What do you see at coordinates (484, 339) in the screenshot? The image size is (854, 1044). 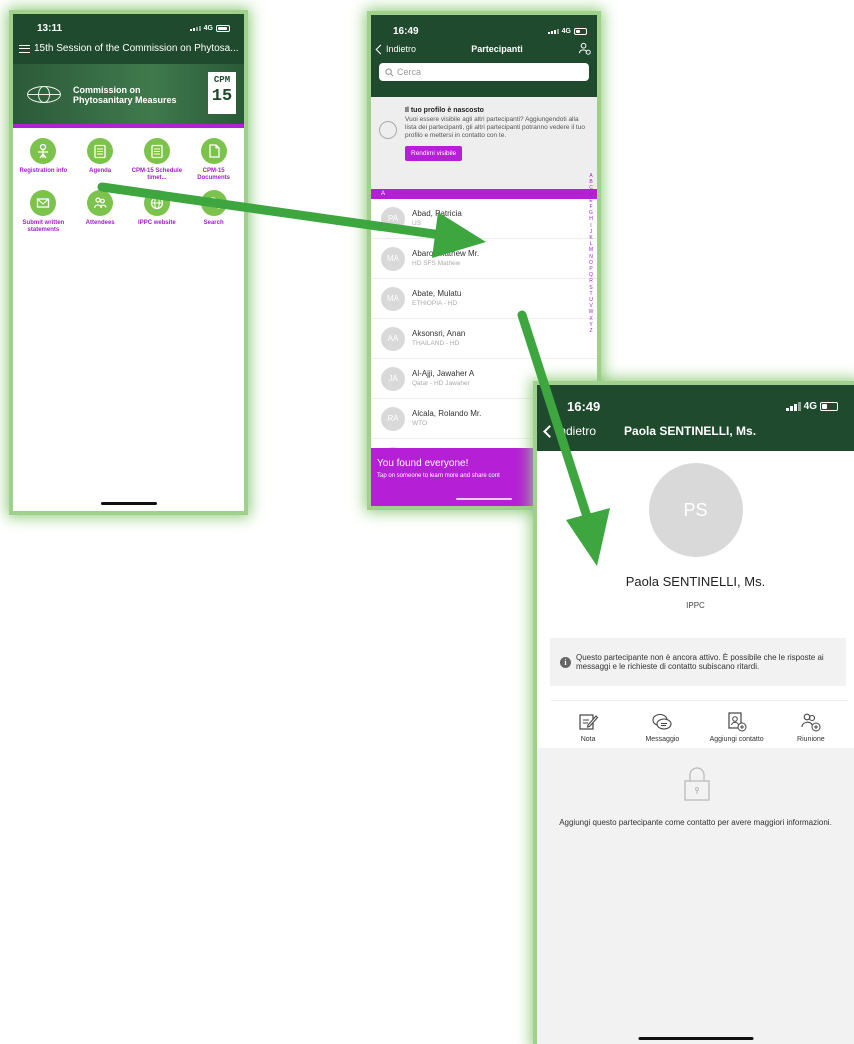 I see `participant-row: AA Aksonsri, Anan THAILAND - HD` at bounding box center [484, 339].